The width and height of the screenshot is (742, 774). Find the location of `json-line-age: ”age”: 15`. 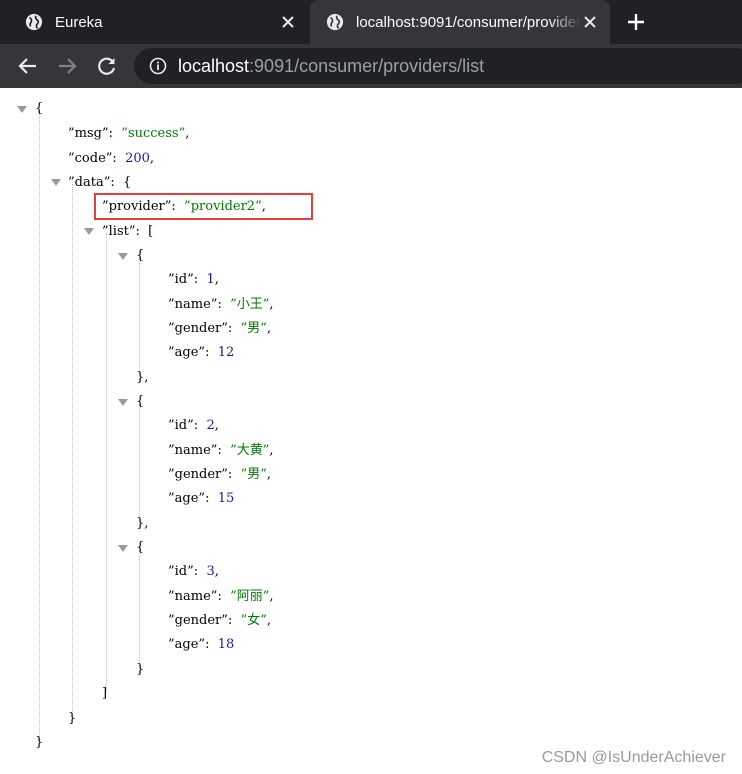

json-line-age: ”age”: 15 is located at coordinates (201, 498).